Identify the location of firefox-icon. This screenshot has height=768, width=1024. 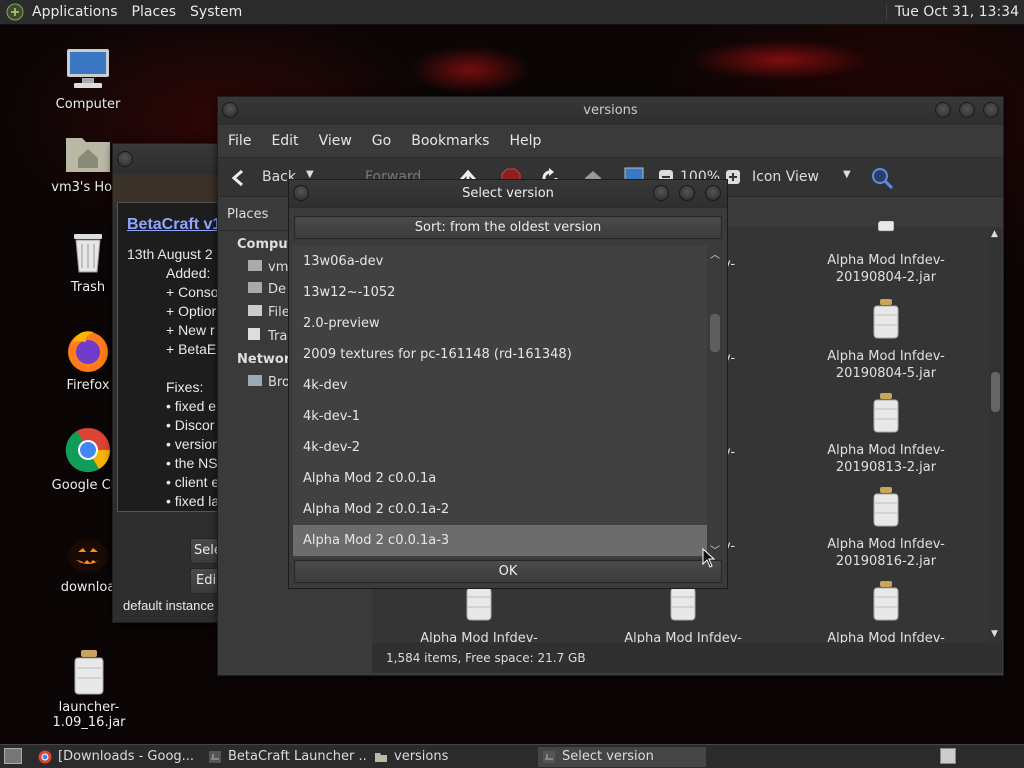
(88, 350).